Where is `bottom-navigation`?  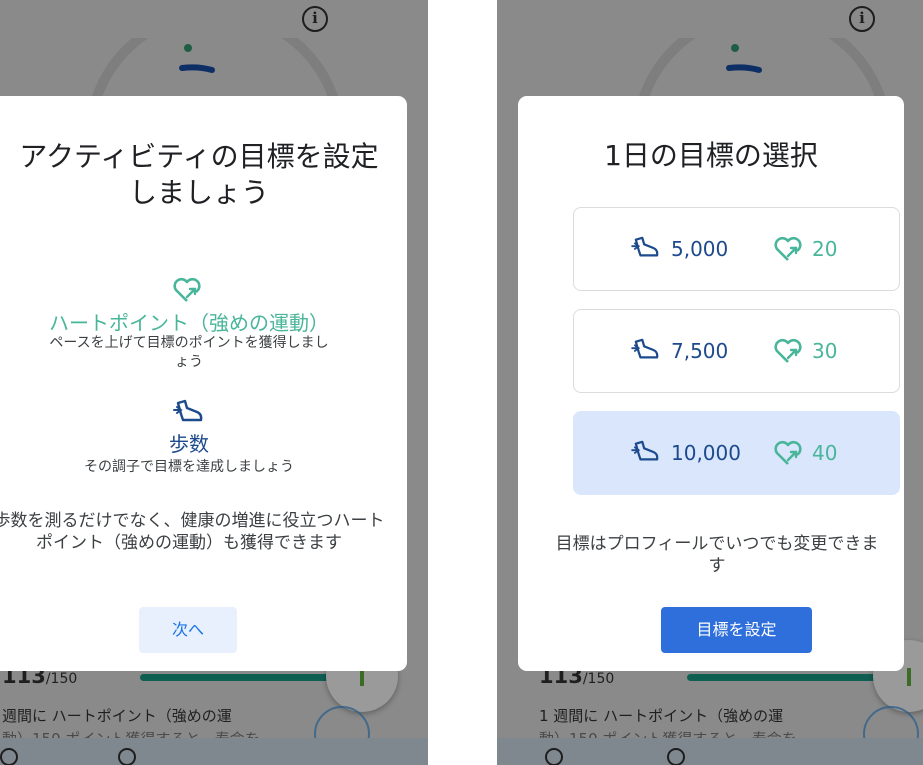
bottom-navigation is located at coordinates (214, 751).